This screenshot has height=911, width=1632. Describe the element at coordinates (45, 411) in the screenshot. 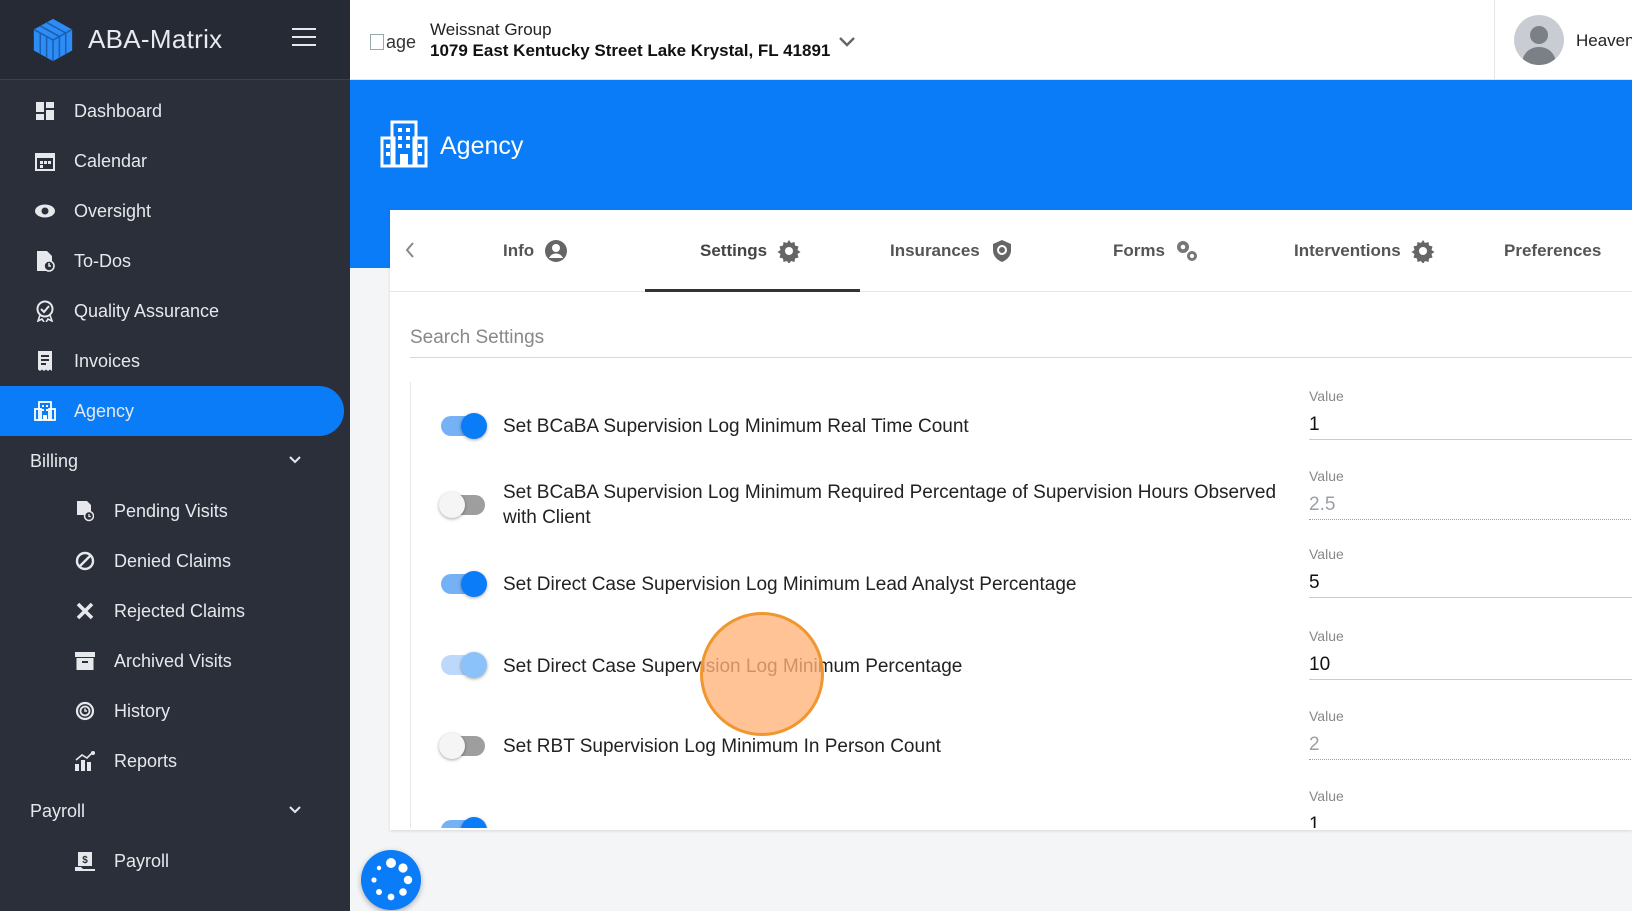

I see `building-icon` at that location.